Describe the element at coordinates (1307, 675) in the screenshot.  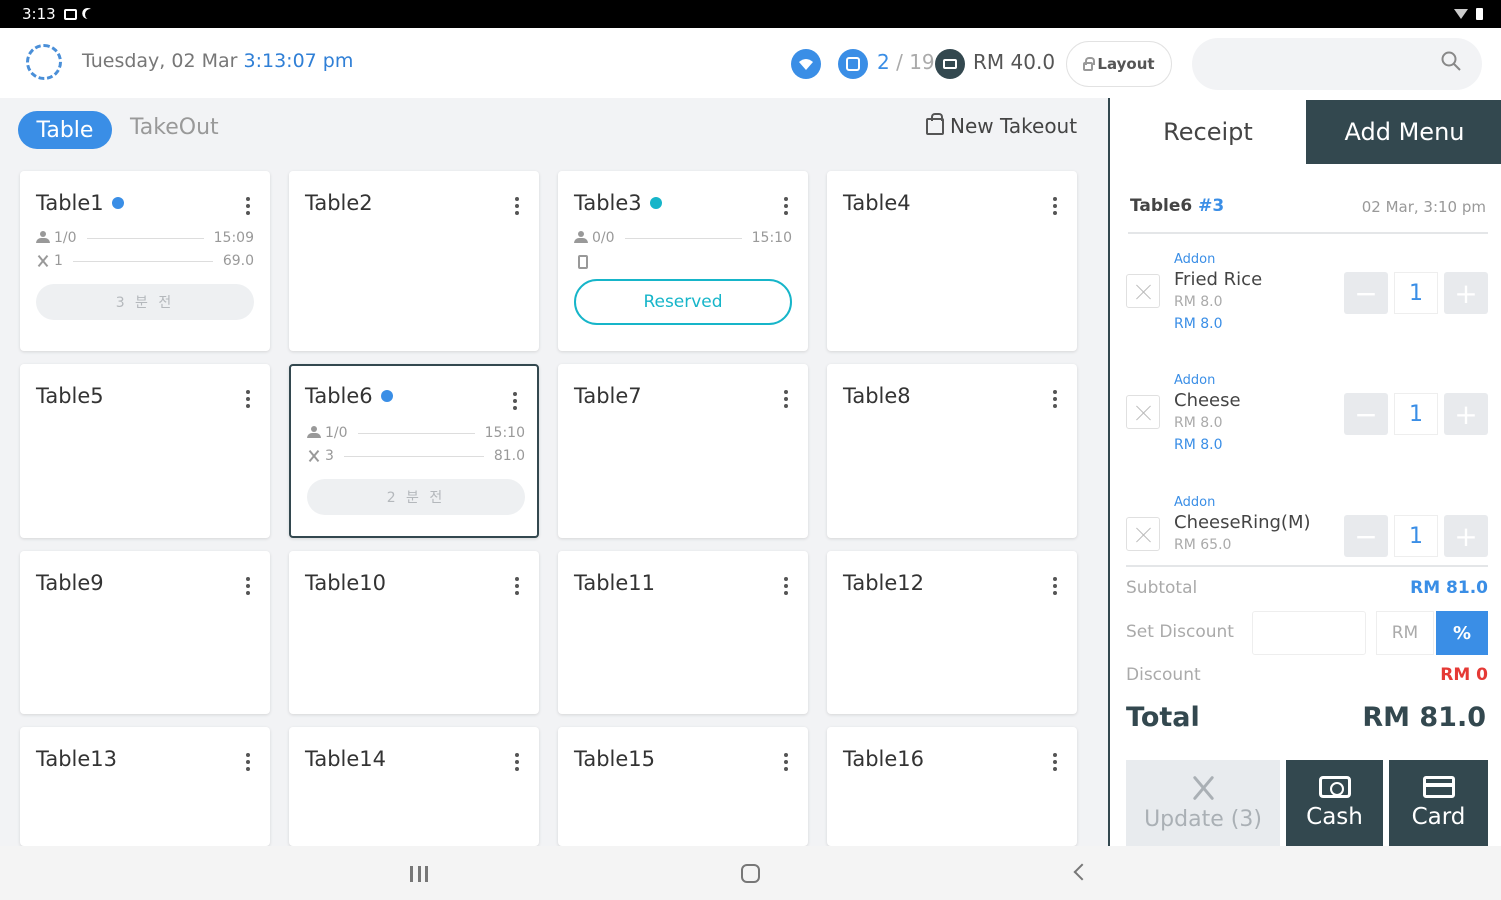
I see `discount-row: Discount RM 0` at that location.